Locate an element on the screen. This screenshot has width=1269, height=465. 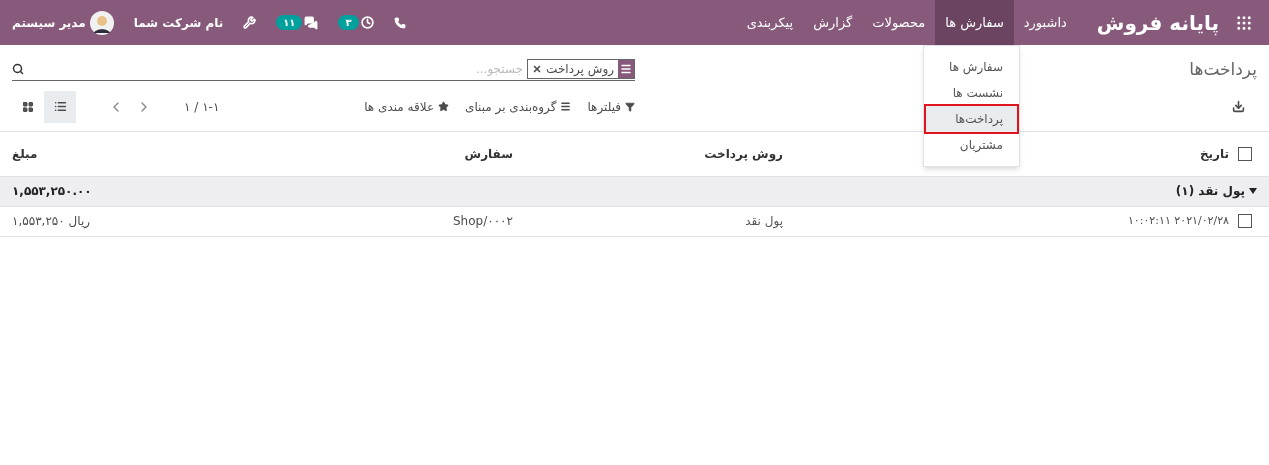
group-total: ۱,۵۵۳,۲۵۰.۰۰ is located at coordinates (52, 191).